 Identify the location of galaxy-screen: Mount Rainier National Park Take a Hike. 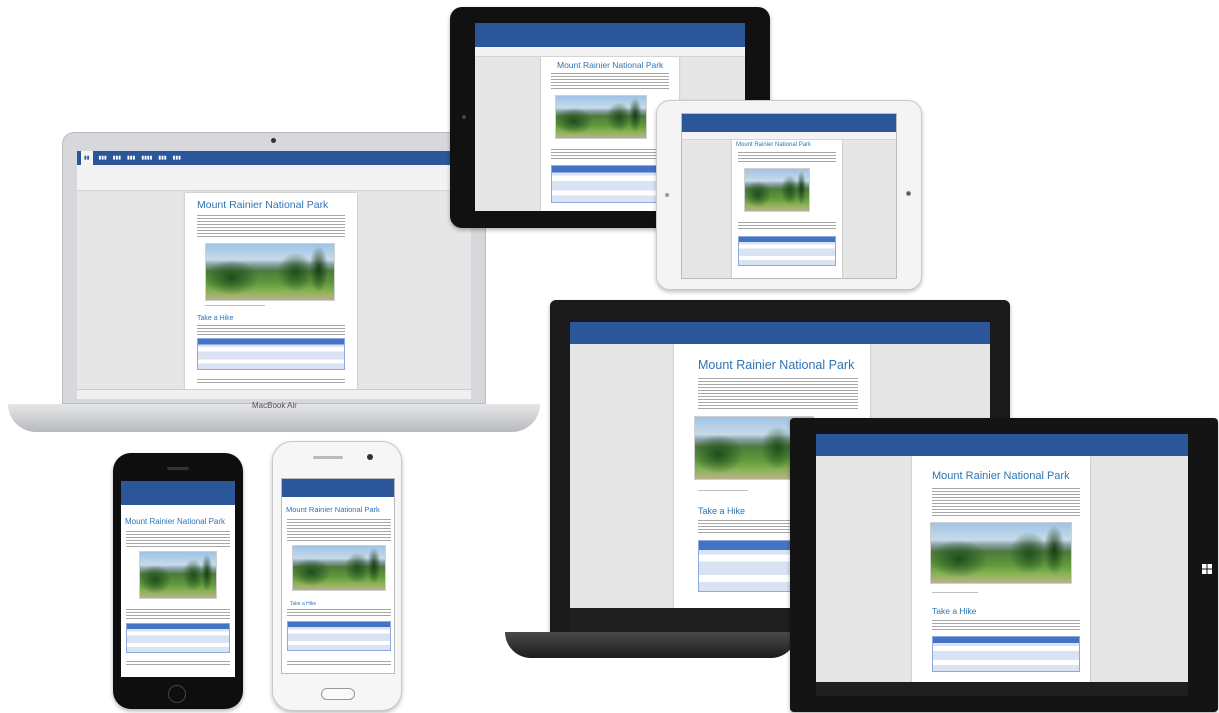
(338, 576).